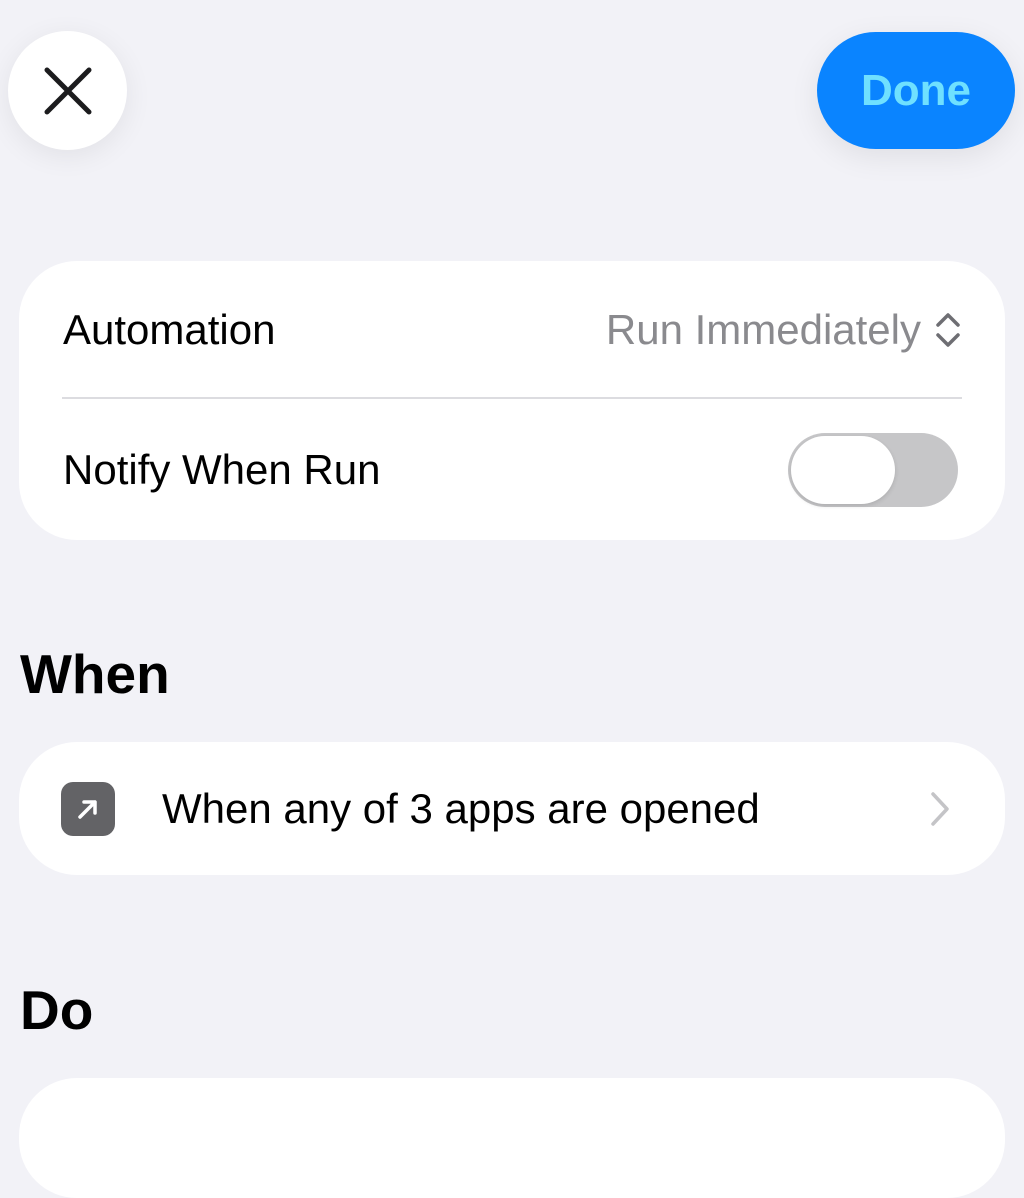 The height and width of the screenshot is (1198, 1024). What do you see at coordinates (512, 469) in the screenshot?
I see `notify-row: Notify When Run` at bounding box center [512, 469].